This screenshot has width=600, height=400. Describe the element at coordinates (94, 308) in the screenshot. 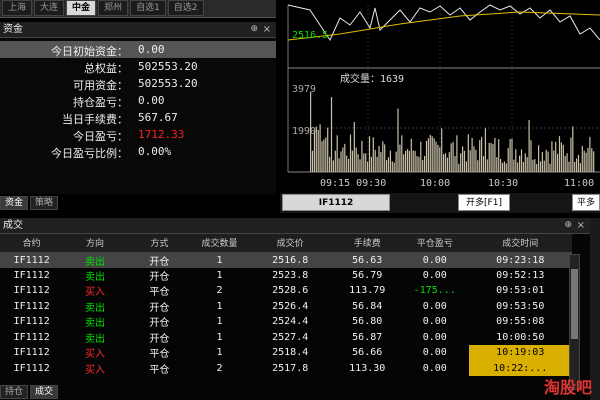

I see `cell-direction: 卖出` at that location.